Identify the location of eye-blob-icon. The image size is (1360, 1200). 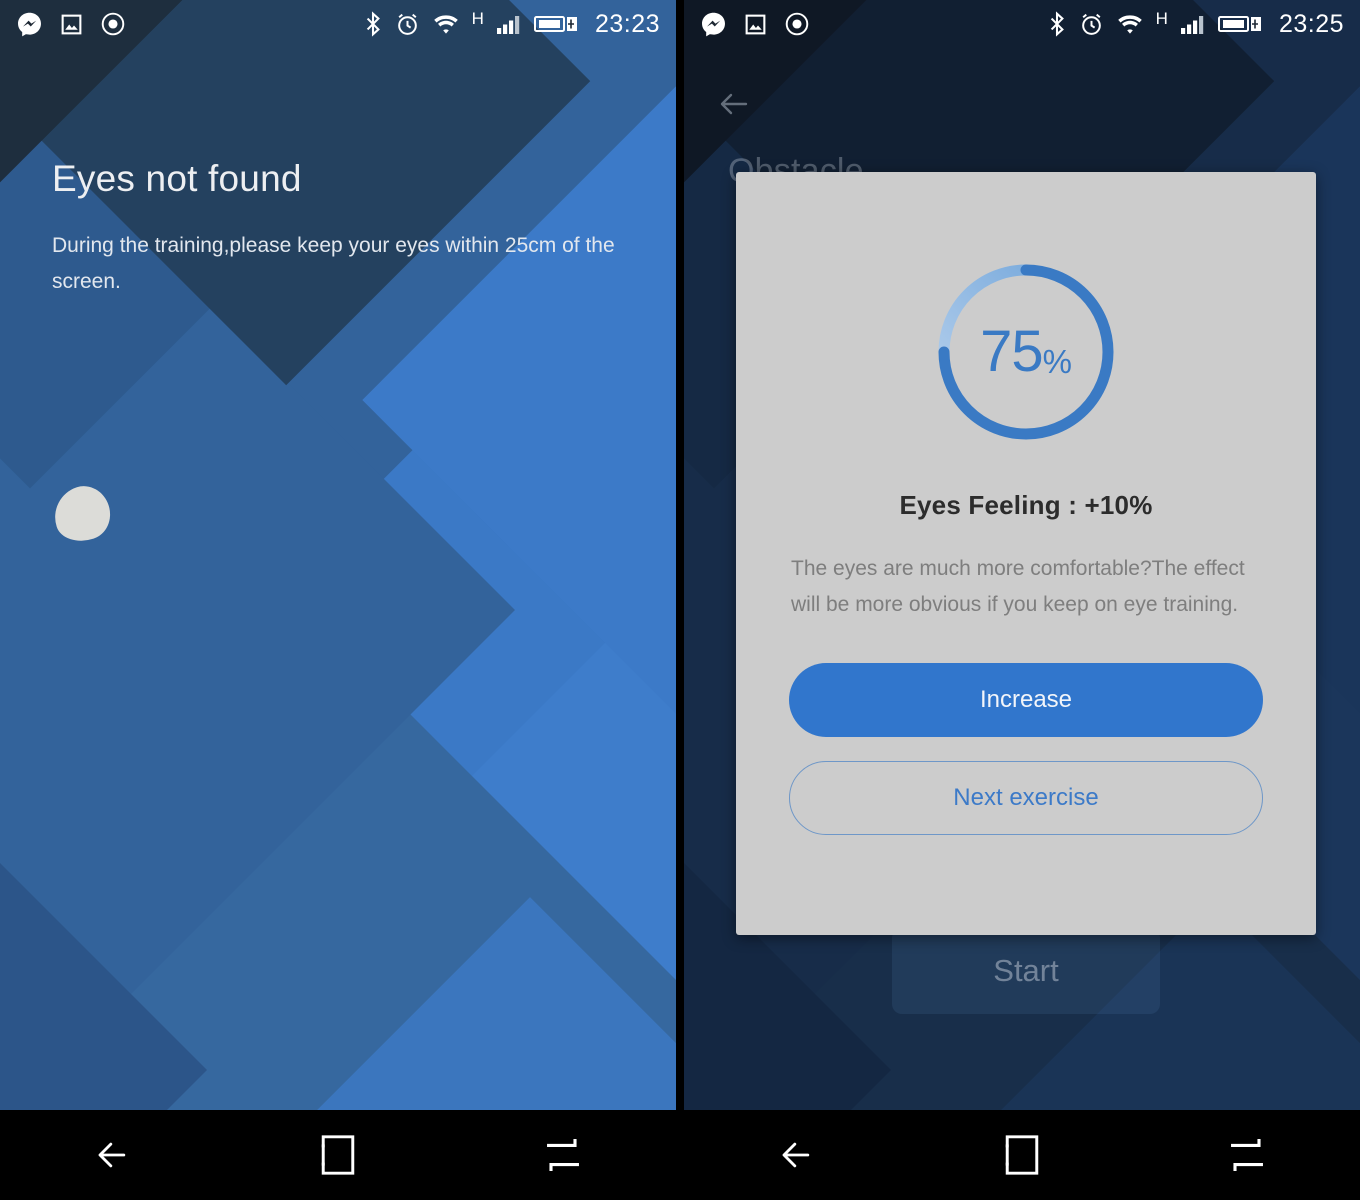
(82, 514).